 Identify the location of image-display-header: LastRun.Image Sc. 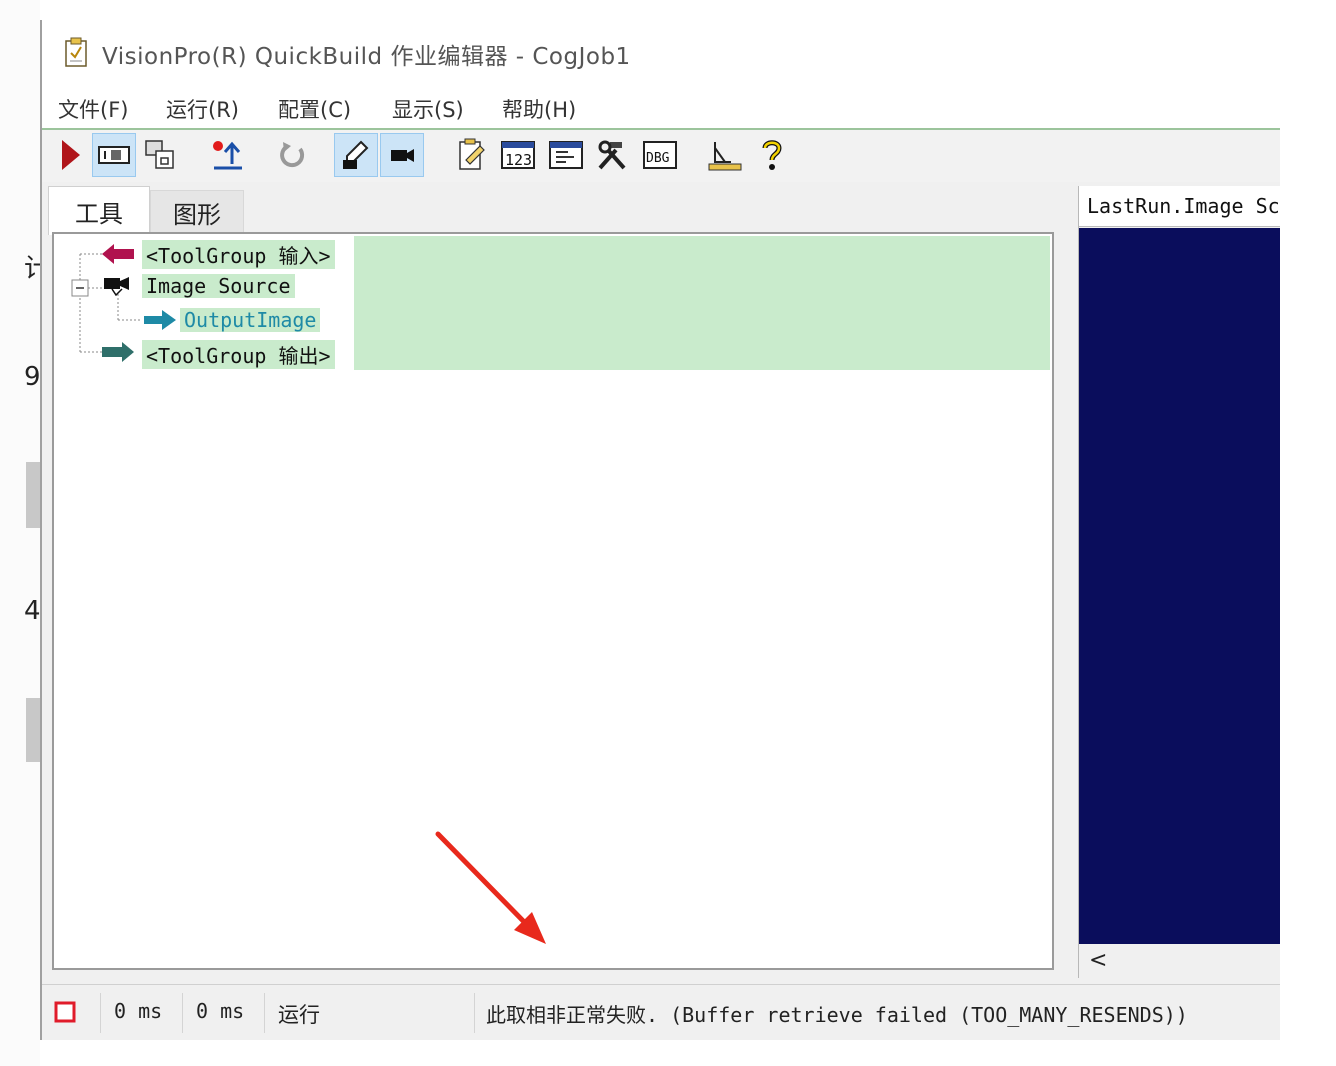
(1179, 206).